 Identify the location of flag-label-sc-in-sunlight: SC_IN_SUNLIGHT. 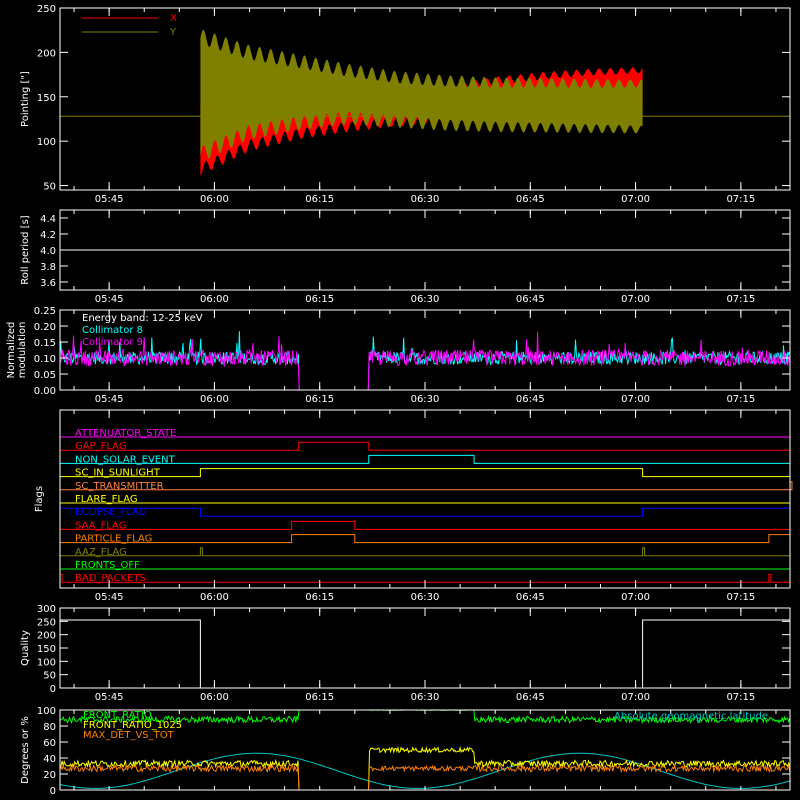
(118, 473).